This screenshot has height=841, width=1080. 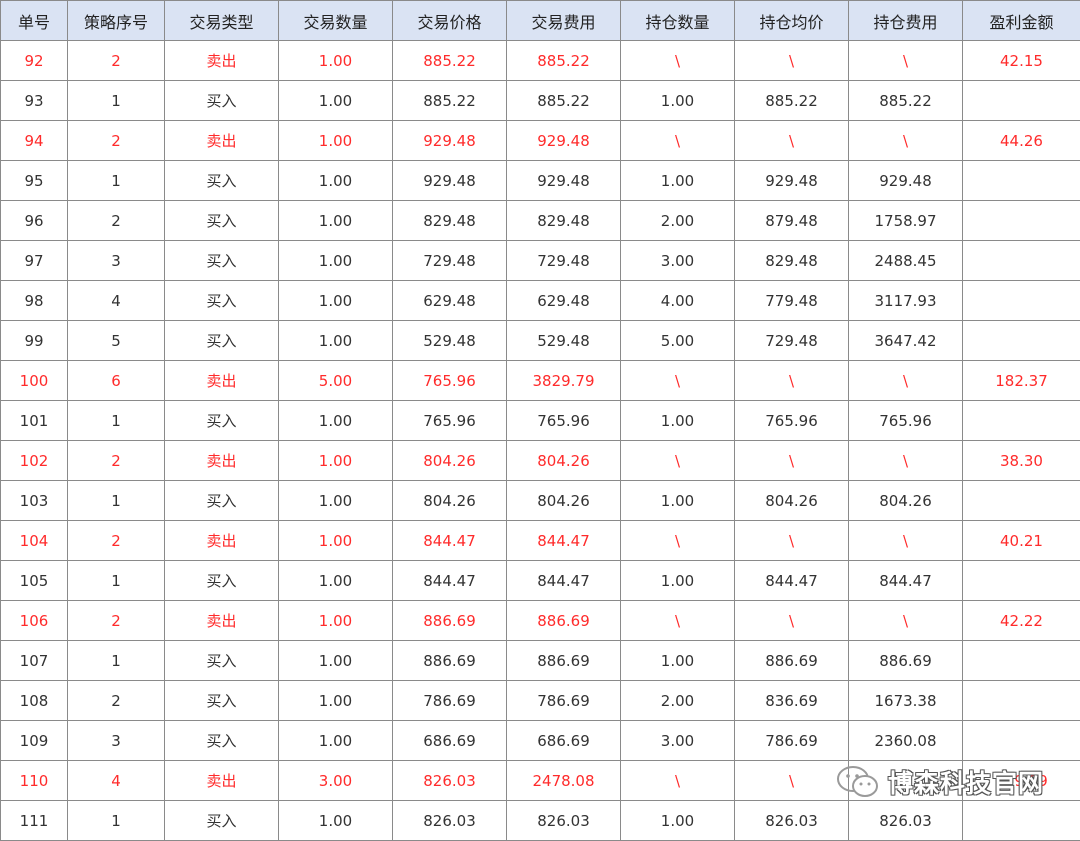 What do you see at coordinates (34, 621) in the screenshot?
I see `cell-order-no: 106` at bounding box center [34, 621].